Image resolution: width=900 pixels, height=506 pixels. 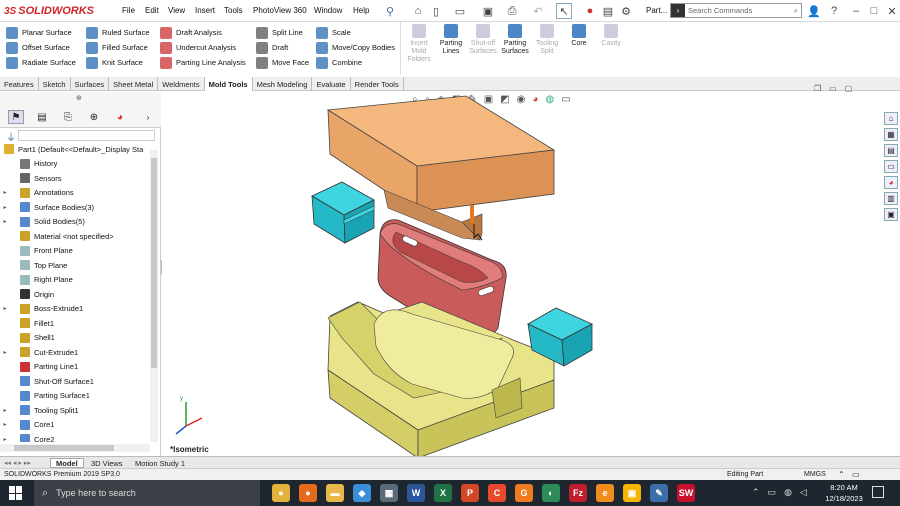 I want to click on draft-analysis-button: Draft Analysis, so click(x=203, y=32).